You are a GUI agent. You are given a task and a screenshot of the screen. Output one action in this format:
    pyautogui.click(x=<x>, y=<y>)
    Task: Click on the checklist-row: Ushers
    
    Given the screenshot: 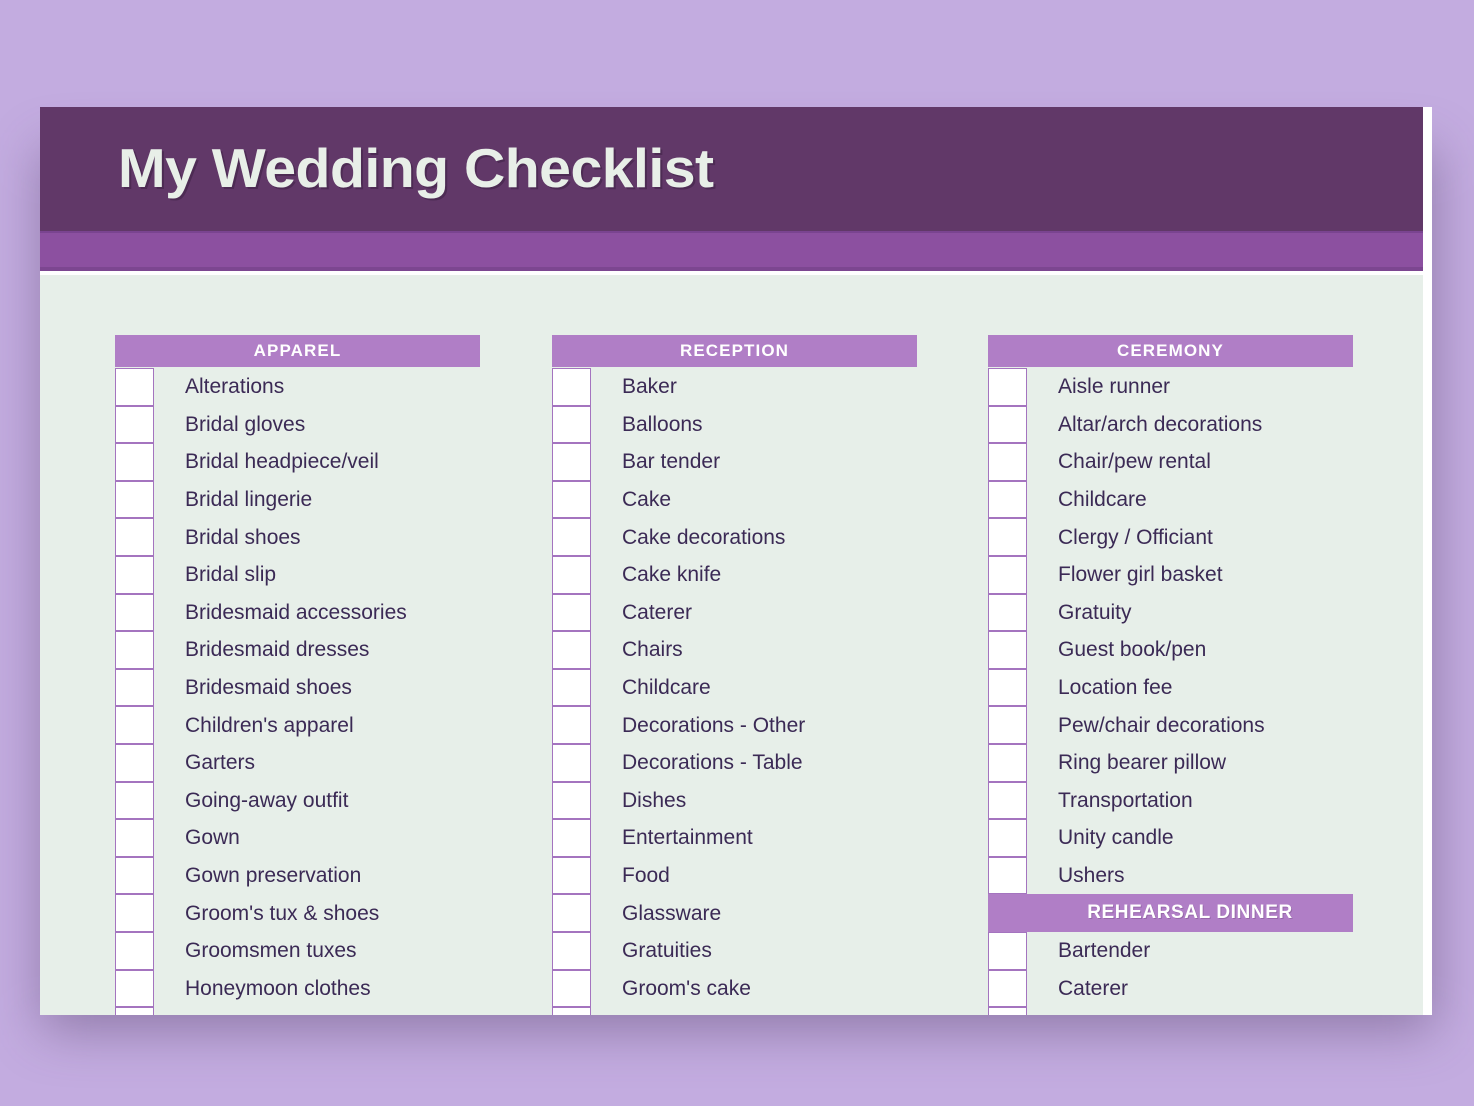 What is the action you would take?
    pyautogui.click(x=1170, y=875)
    